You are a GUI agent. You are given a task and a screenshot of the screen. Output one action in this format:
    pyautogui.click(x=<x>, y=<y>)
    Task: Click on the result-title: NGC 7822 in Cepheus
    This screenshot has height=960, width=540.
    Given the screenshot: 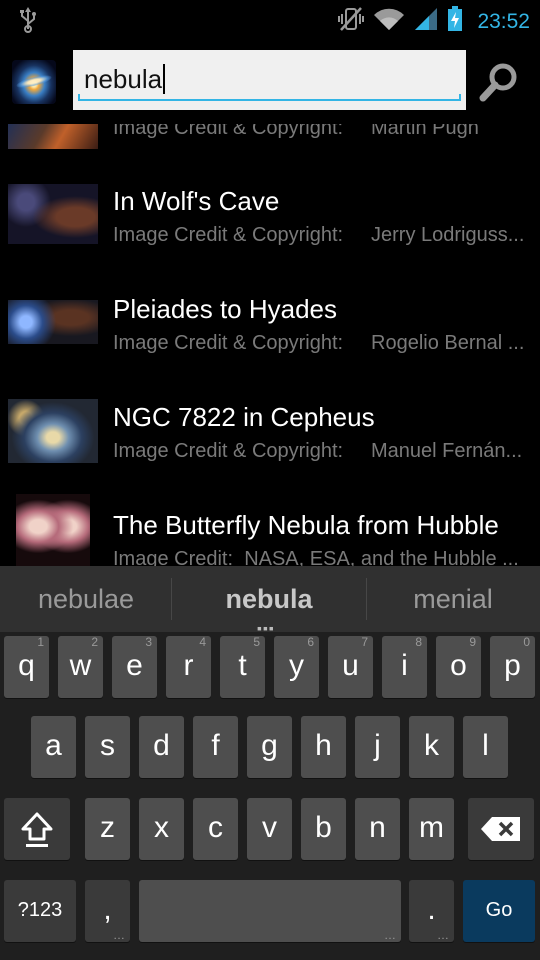 What is the action you would take?
    pyautogui.click(x=244, y=417)
    